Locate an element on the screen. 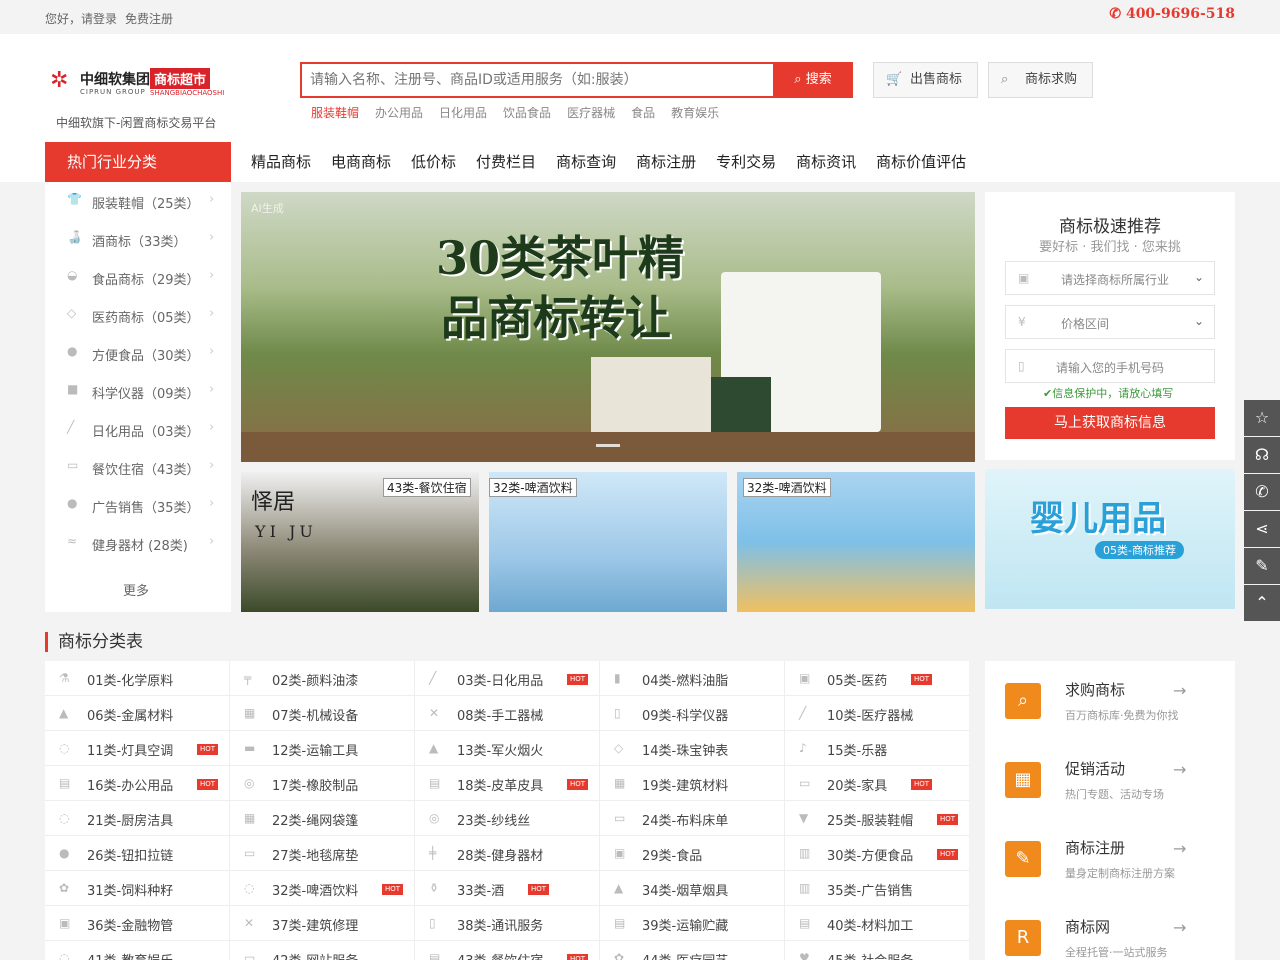 The image size is (1280, 960). class-cell: ╤ 02类-颜料油漆 is located at coordinates (322, 678).